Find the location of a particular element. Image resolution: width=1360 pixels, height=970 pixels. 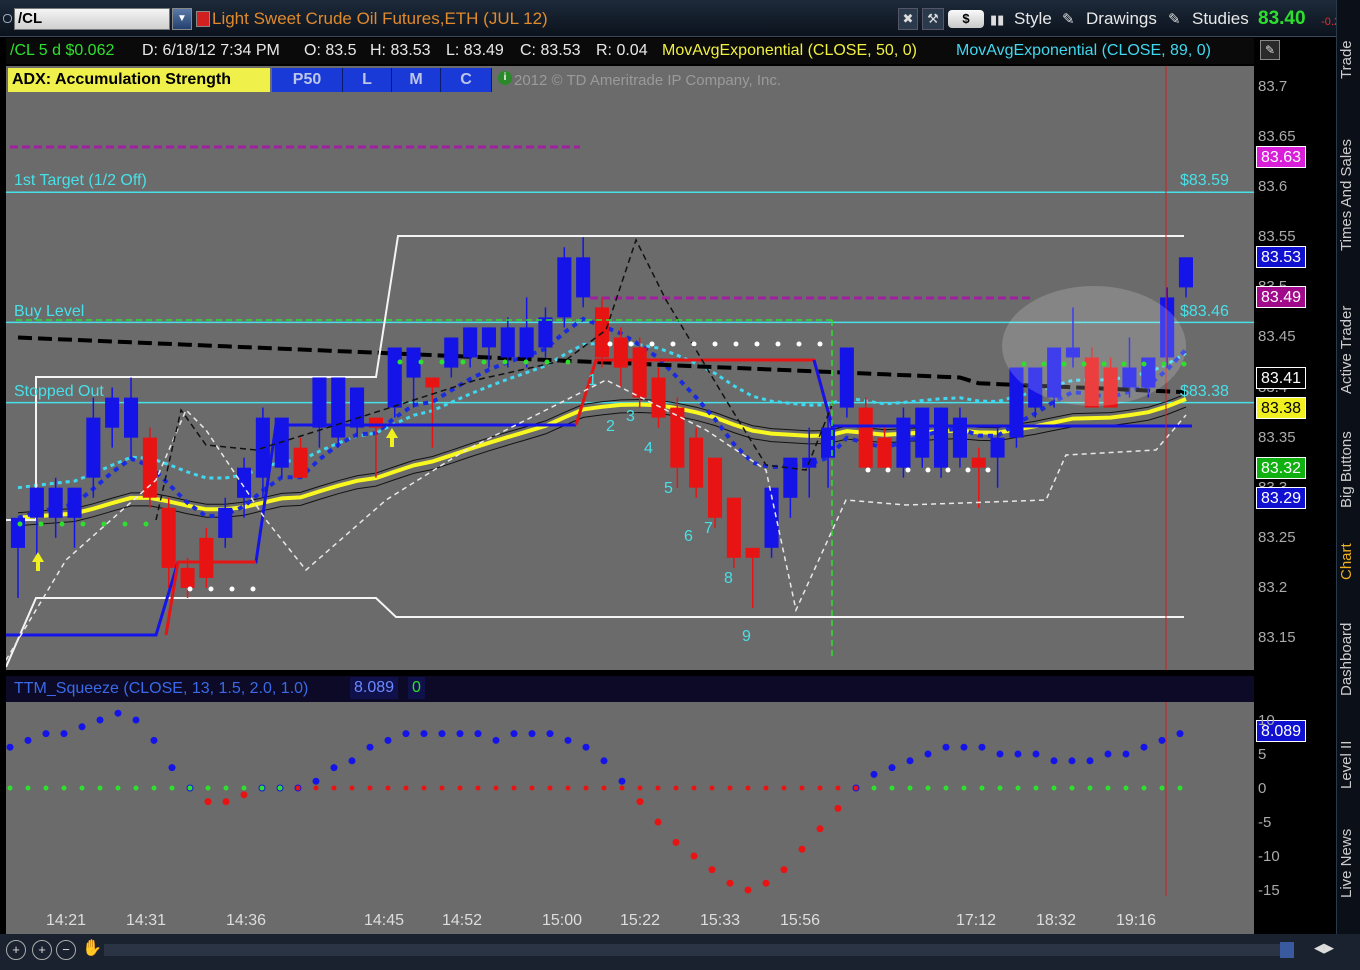

side-tab: Dashboard is located at coordinates (1348, 659).